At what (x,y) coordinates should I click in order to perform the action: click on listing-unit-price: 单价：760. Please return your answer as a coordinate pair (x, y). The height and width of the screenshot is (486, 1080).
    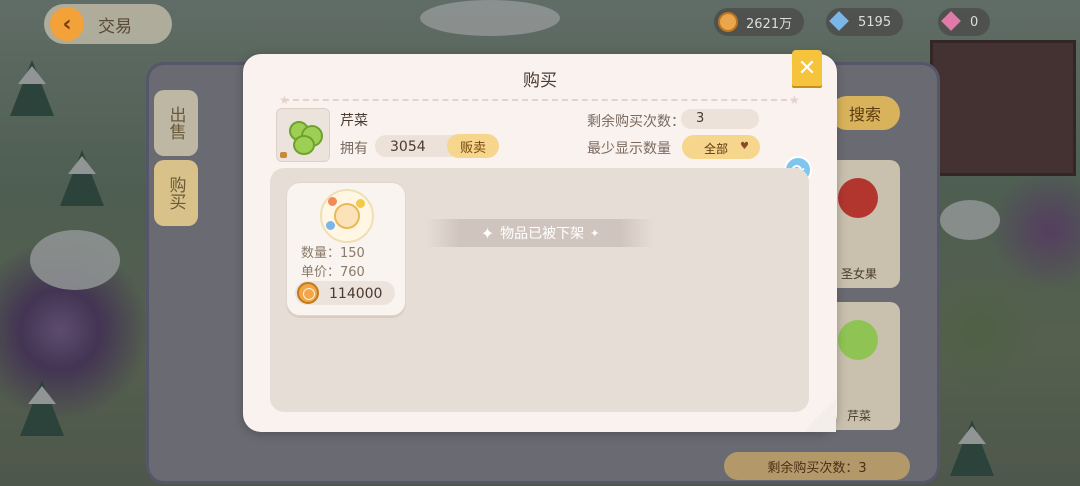
    Looking at the image, I should click on (333, 270).